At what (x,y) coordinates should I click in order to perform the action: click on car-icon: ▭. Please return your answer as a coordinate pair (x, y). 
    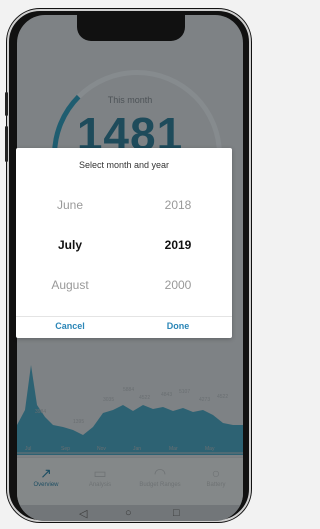
    Looking at the image, I should click on (100, 473).